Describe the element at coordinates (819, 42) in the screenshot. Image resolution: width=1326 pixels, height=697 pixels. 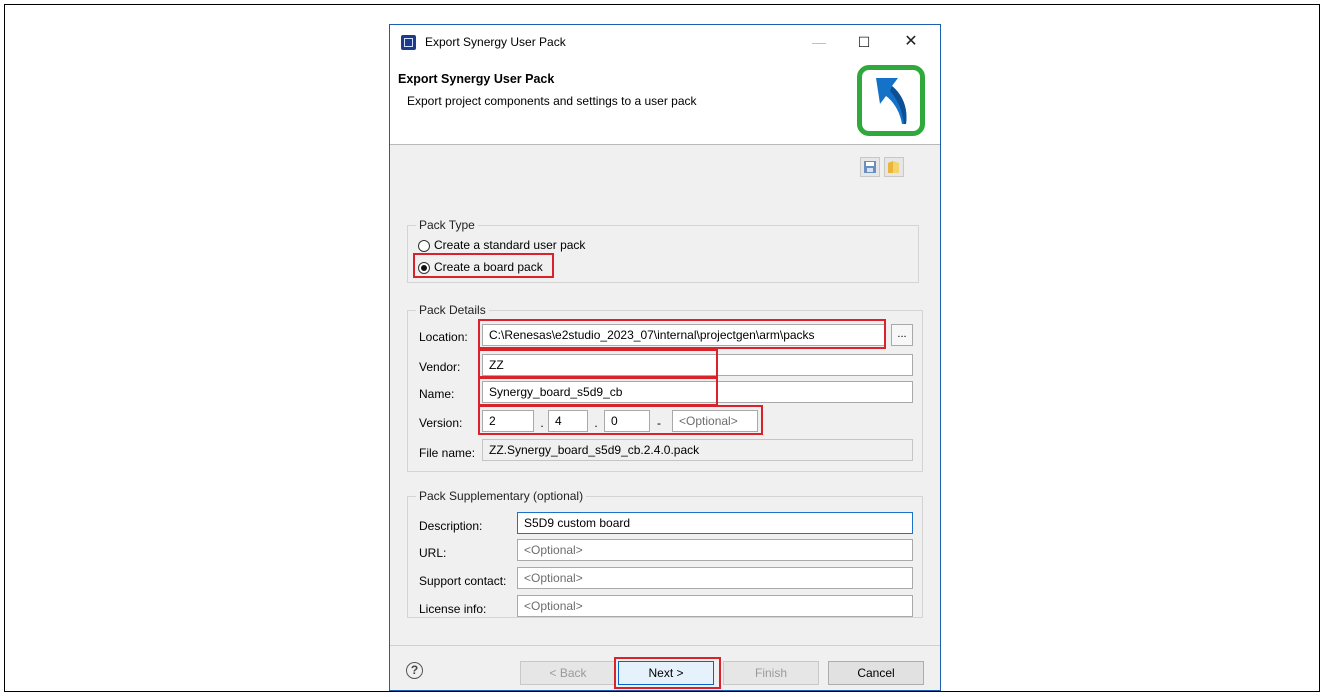
I see `minimize-button: —` at that location.